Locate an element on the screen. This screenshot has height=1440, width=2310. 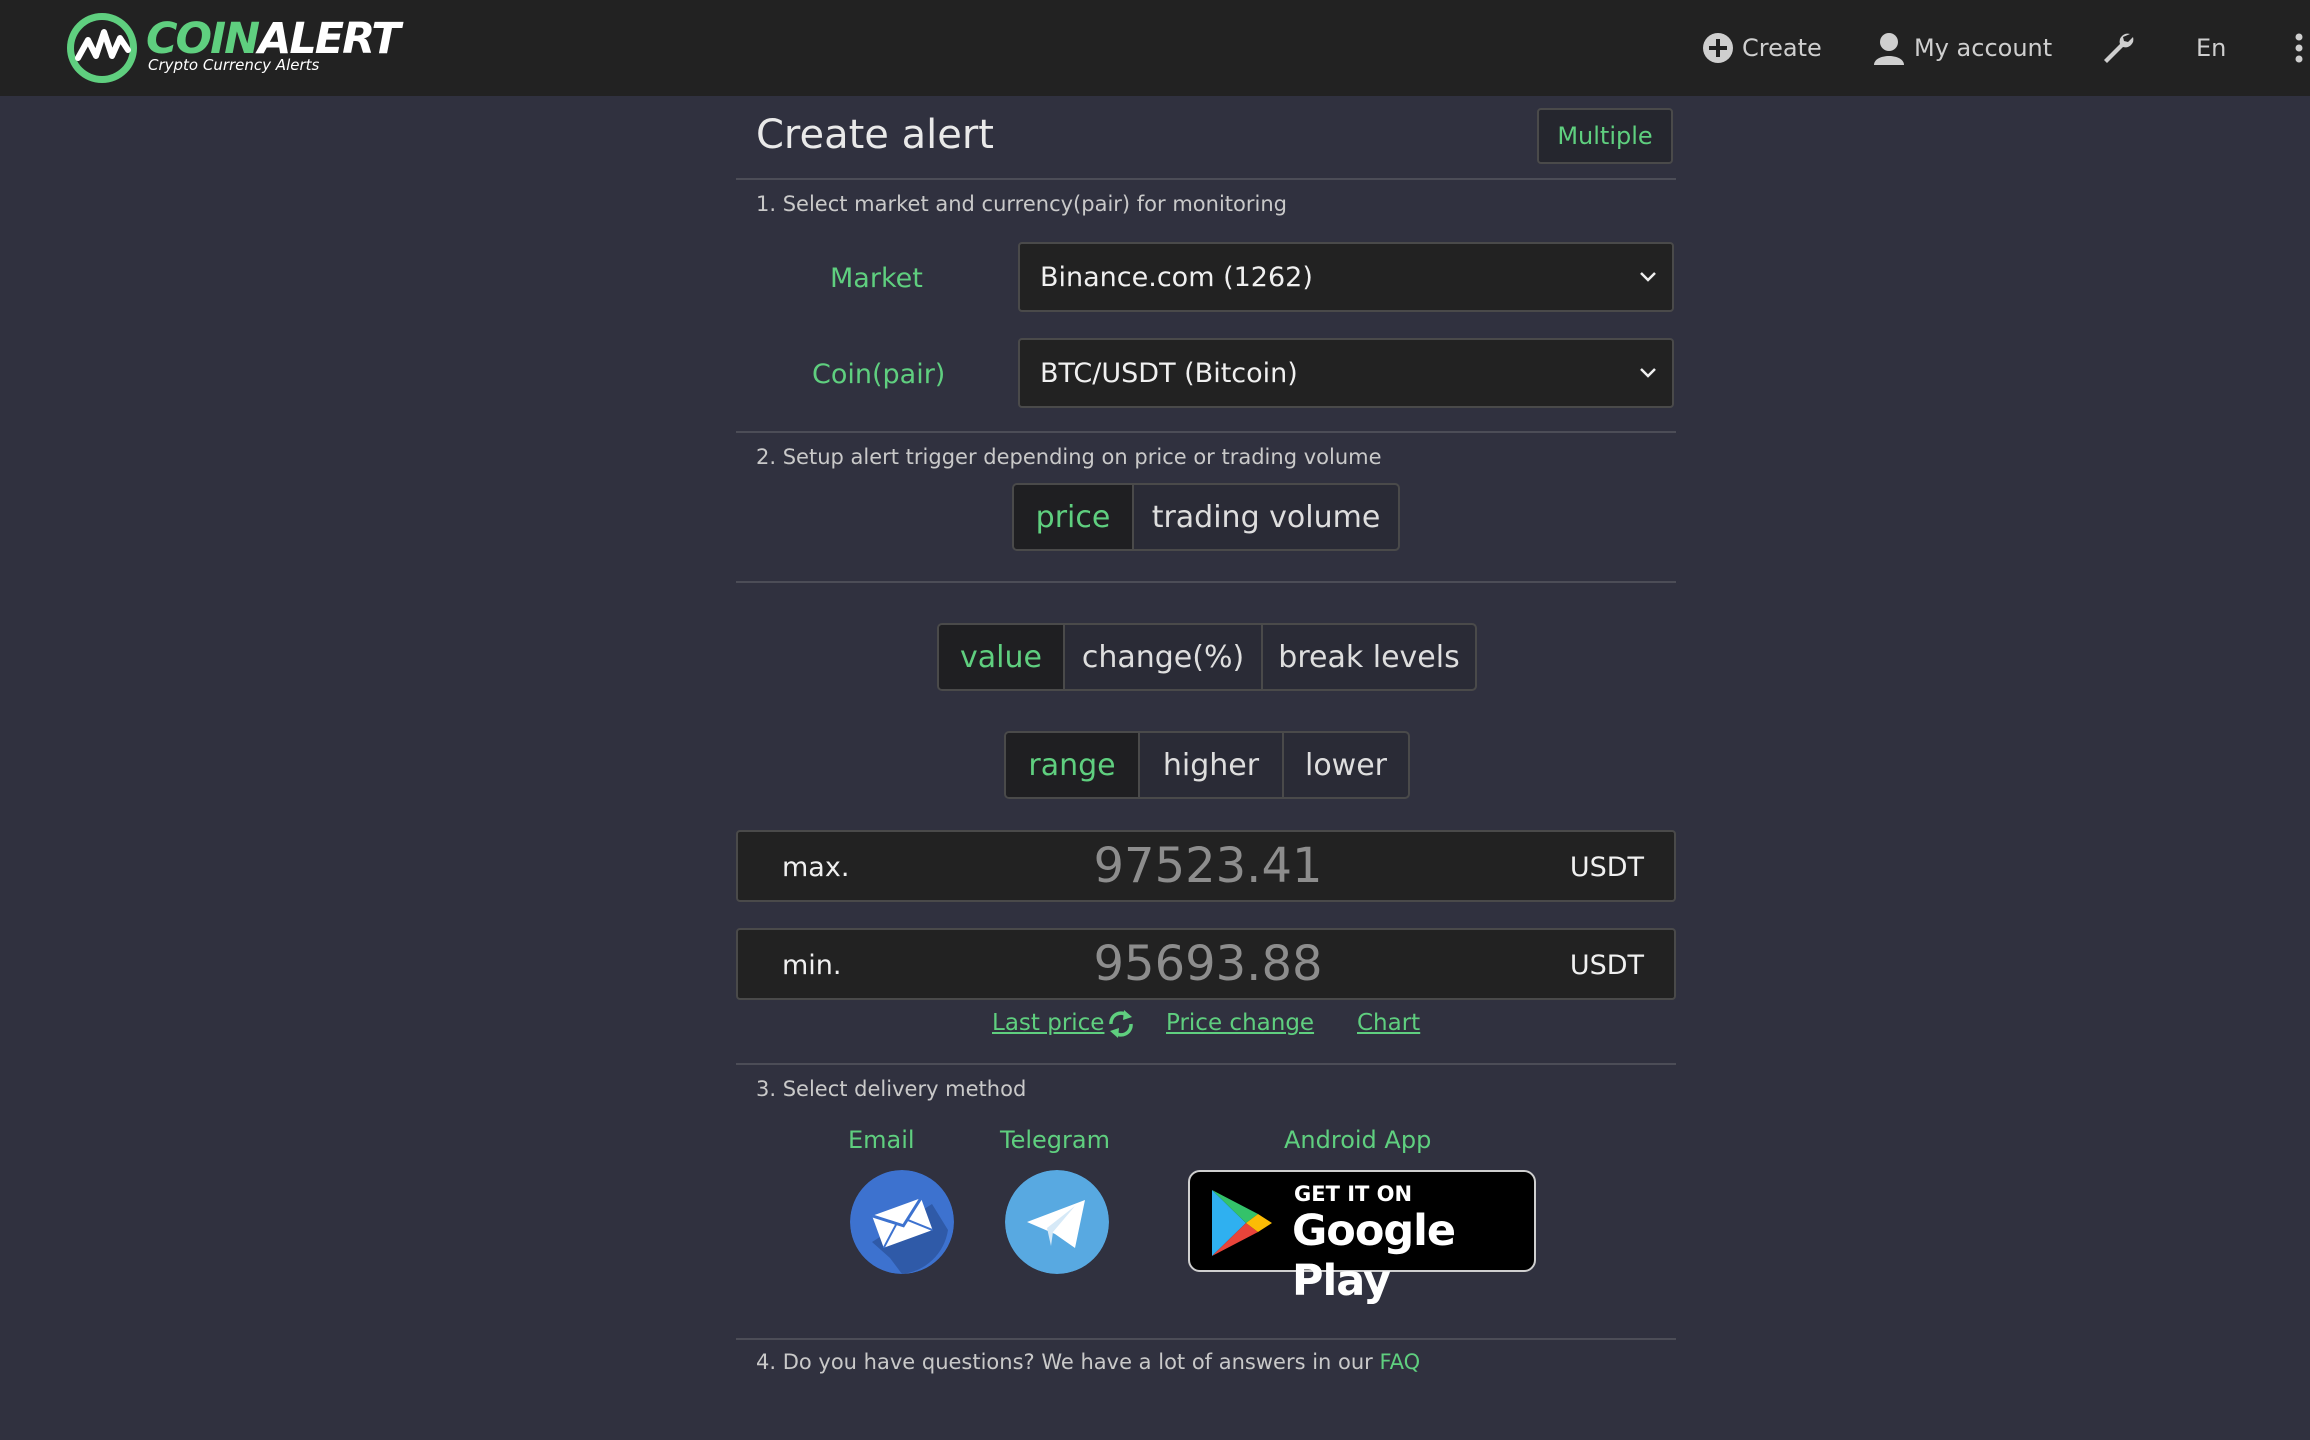
direction-toggle: range higher lower is located at coordinates (1207, 765).